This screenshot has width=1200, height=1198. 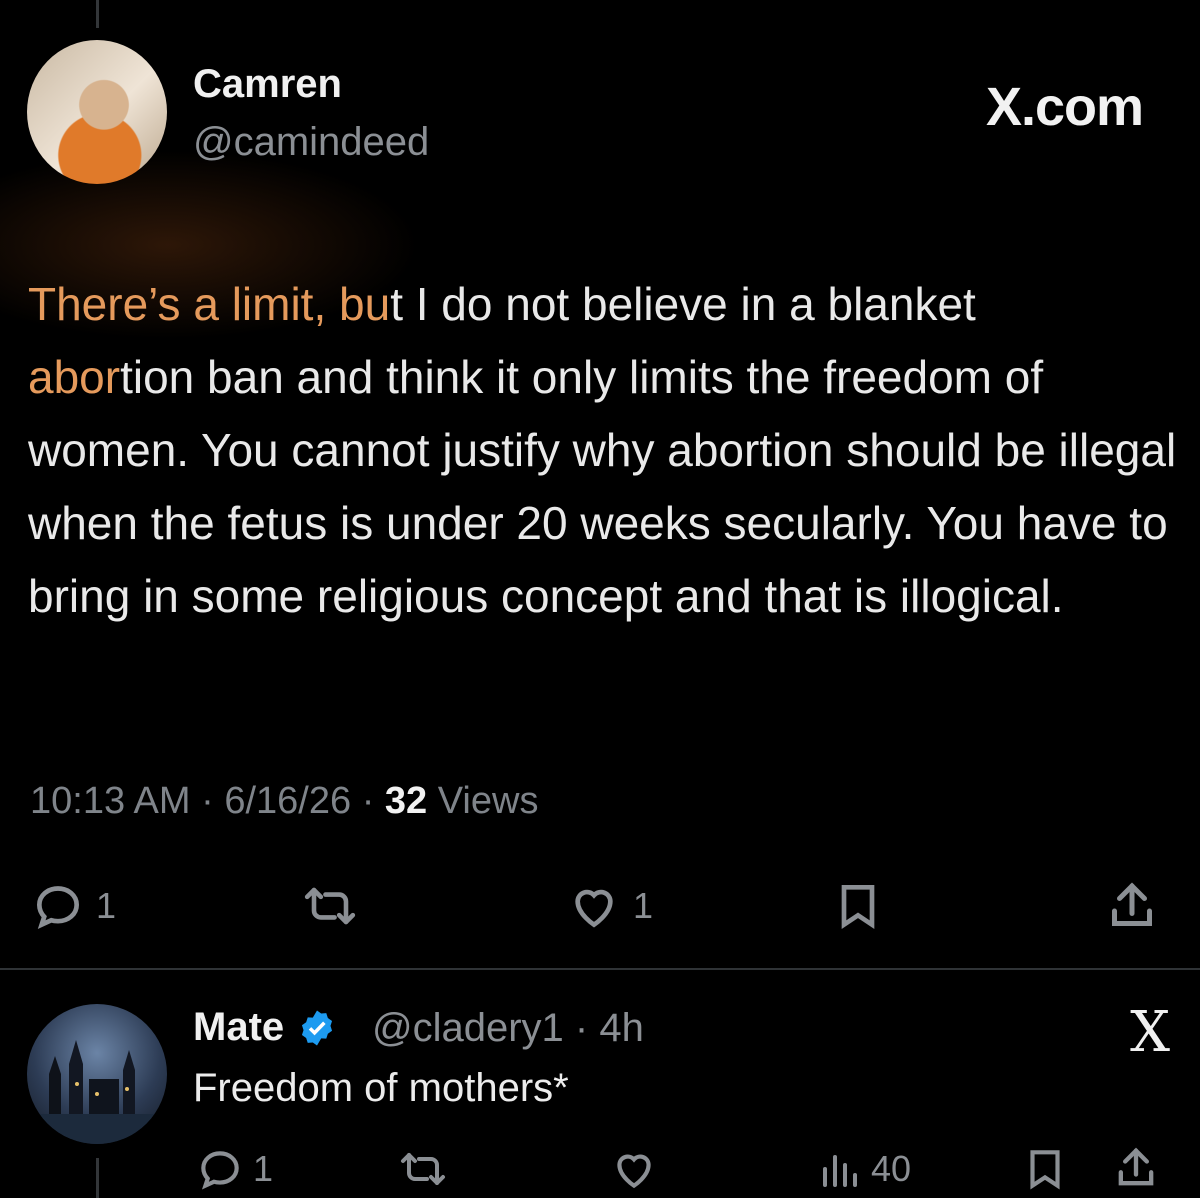 What do you see at coordinates (468, 1028) in the screenshot?
I see `author-handle: @cladery1` at bounding box center [468, 1028].